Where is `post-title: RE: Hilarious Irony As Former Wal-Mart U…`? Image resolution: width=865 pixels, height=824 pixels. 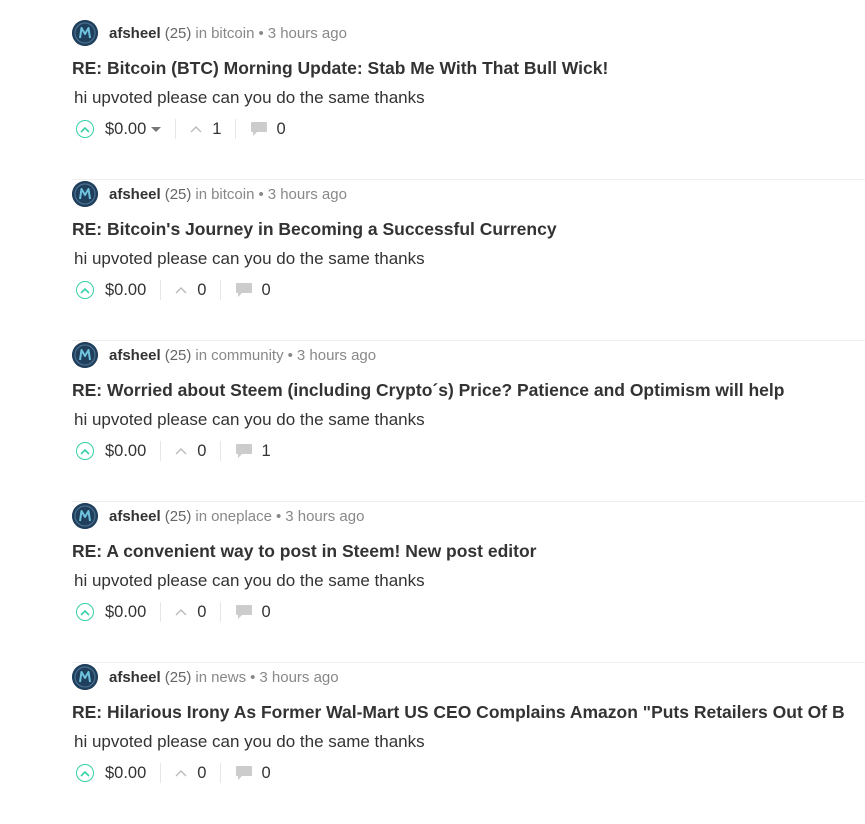 post-title: RE: Hilarious Irony As Former Wal-Mart U… is located at coordinates (458, 712).